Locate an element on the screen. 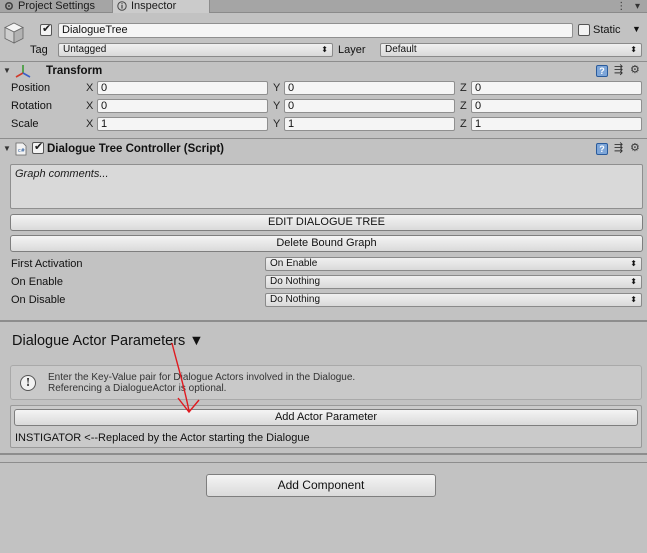  tab-label: Project Settings is located at coordinates (57, 6).